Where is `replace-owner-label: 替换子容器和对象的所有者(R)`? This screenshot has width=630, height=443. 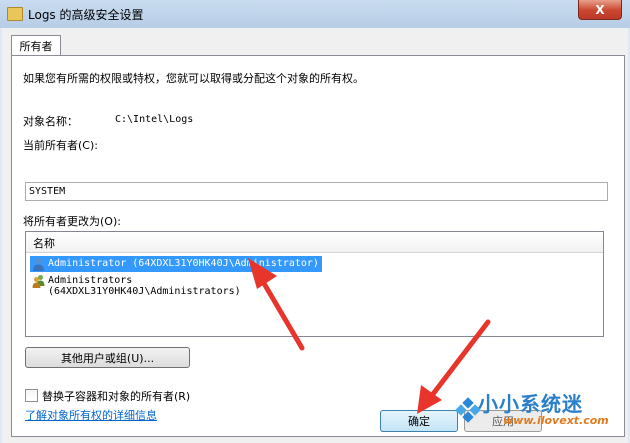
replace-owner-label: 替换子容器和对象的所有者(R) is located at coordinates (116, 396).